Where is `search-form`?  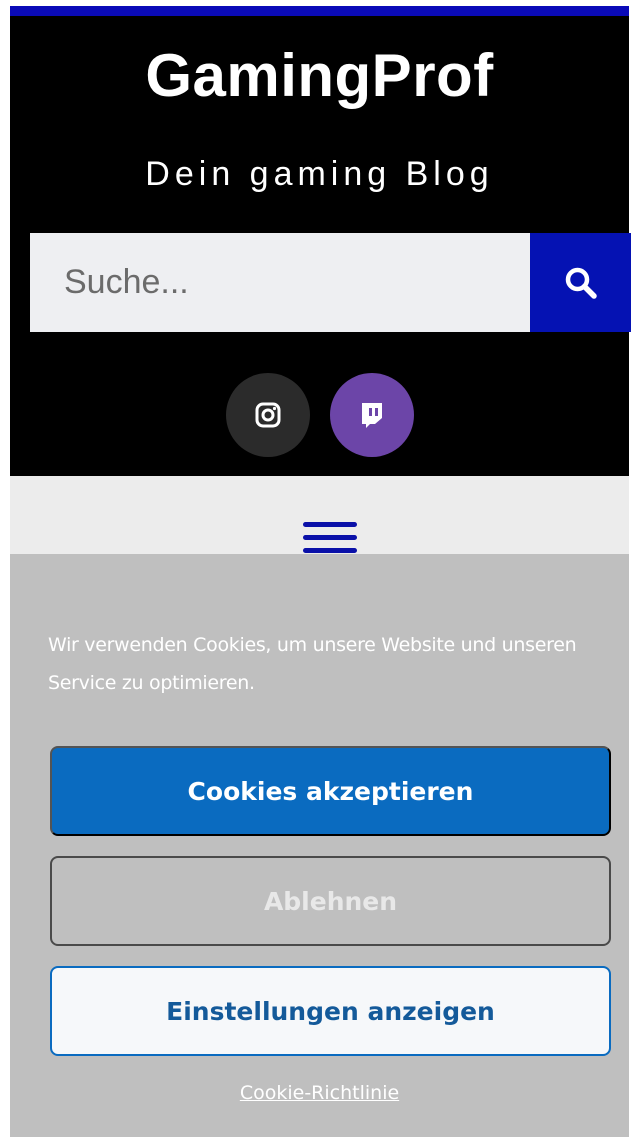
search-form is located at coordinates (330, 282).